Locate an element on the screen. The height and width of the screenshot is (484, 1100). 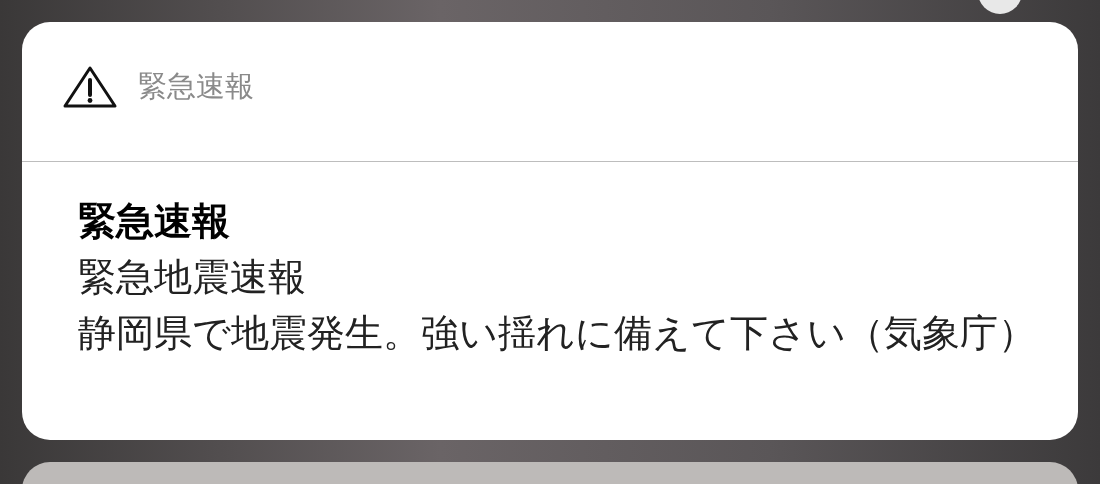
notification-text: 緊急地震速報 is located at coordinates (192, 277).